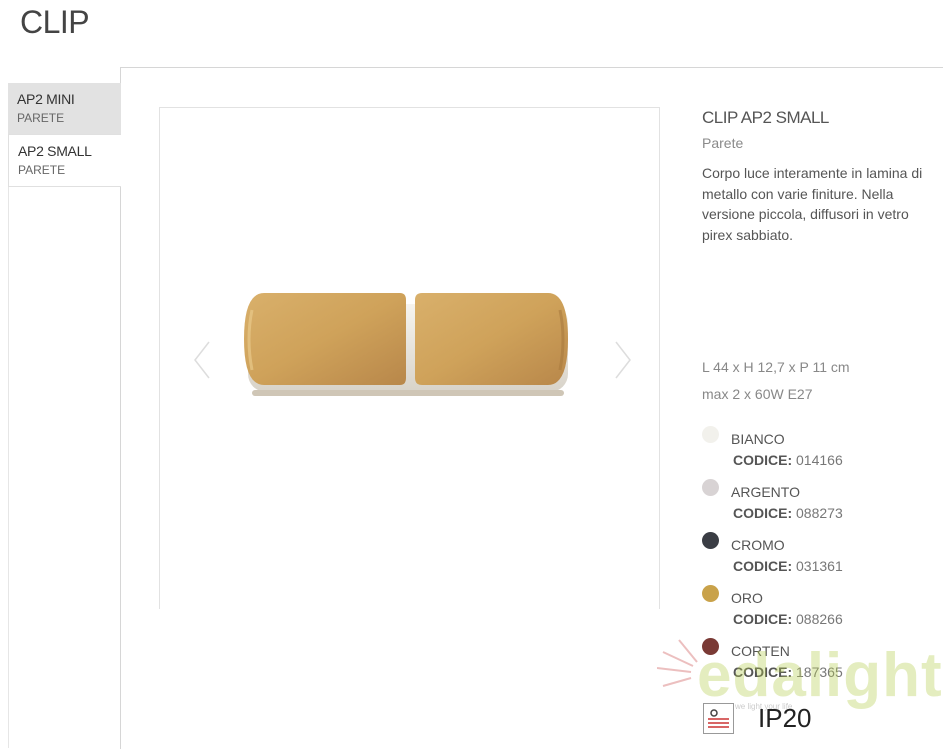 This screenshot has height=749, width=943. What do you see at coordinates (819, 566) in the screenshot?
I see `code-value: 031361` at bounding box center [819, 566].